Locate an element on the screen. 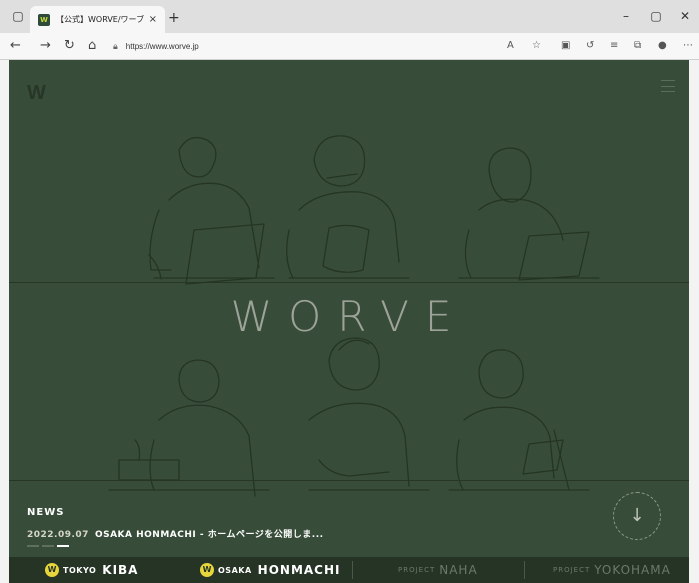 This screenshot has width=699, height=583. browser-titlebar: ▢ W 【公式】WORVE/ワーブ × + – ▢ ✕ is located at coordinates (349, 16).